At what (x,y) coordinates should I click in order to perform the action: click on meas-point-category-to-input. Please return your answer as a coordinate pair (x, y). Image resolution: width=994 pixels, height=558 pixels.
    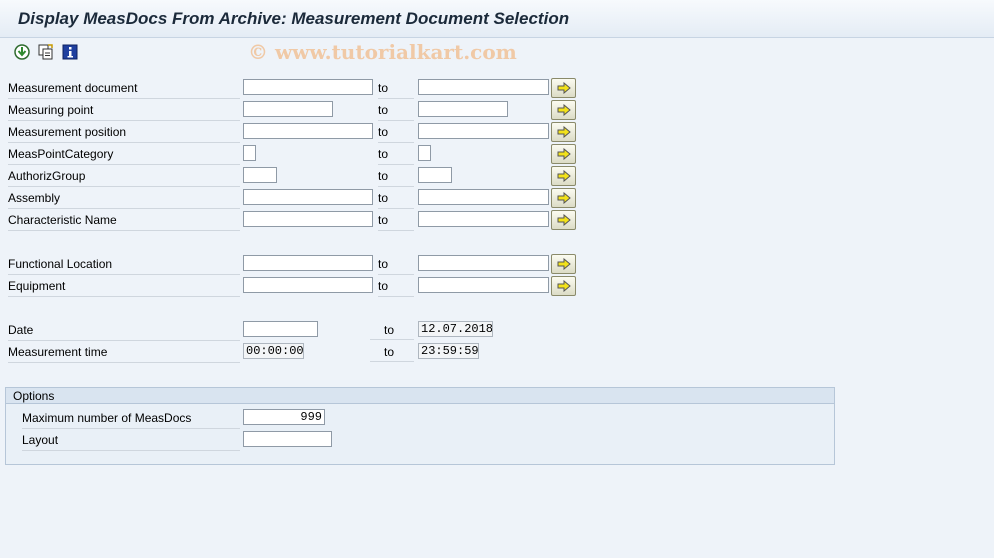
    Looking at the image, I should click on (424, 153).